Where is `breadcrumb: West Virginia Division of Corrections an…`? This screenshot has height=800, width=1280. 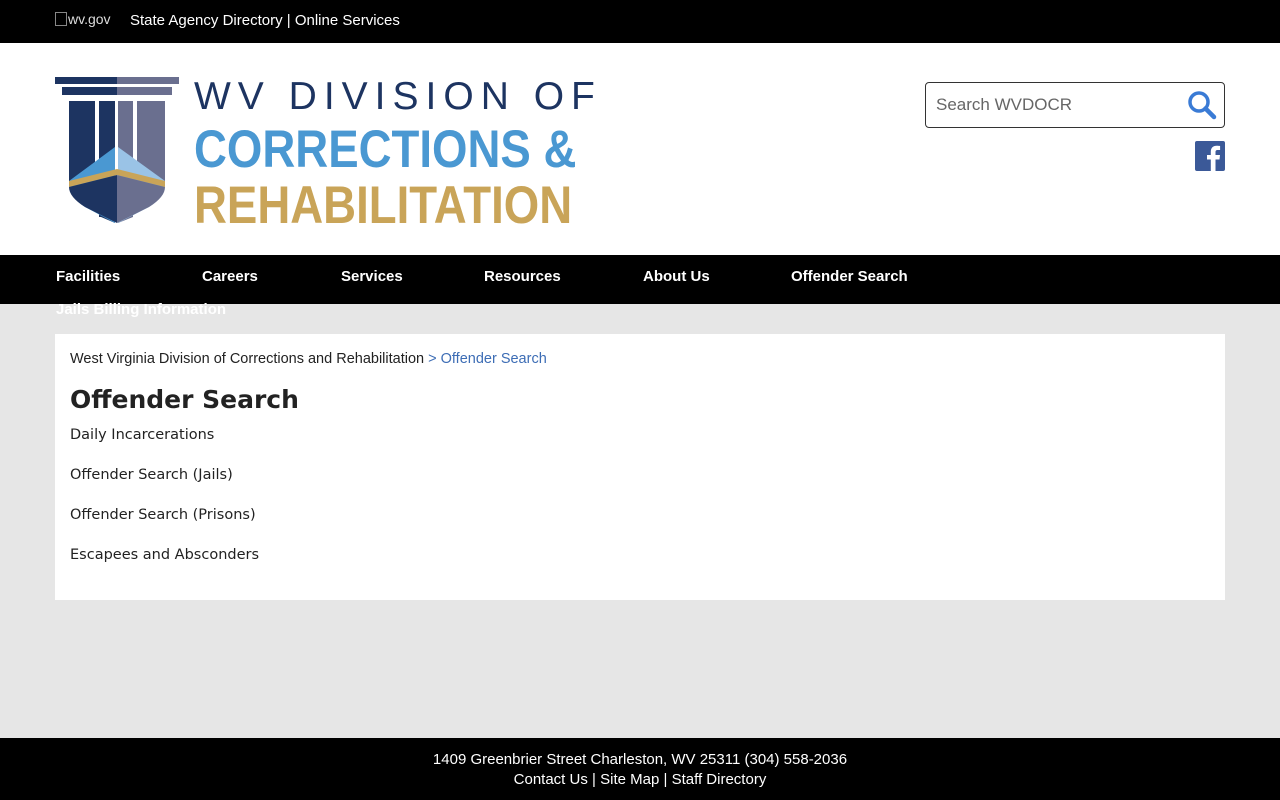 breadcrumb: West Virginia Division of Corrections an… is located at coordinates (308, 359).